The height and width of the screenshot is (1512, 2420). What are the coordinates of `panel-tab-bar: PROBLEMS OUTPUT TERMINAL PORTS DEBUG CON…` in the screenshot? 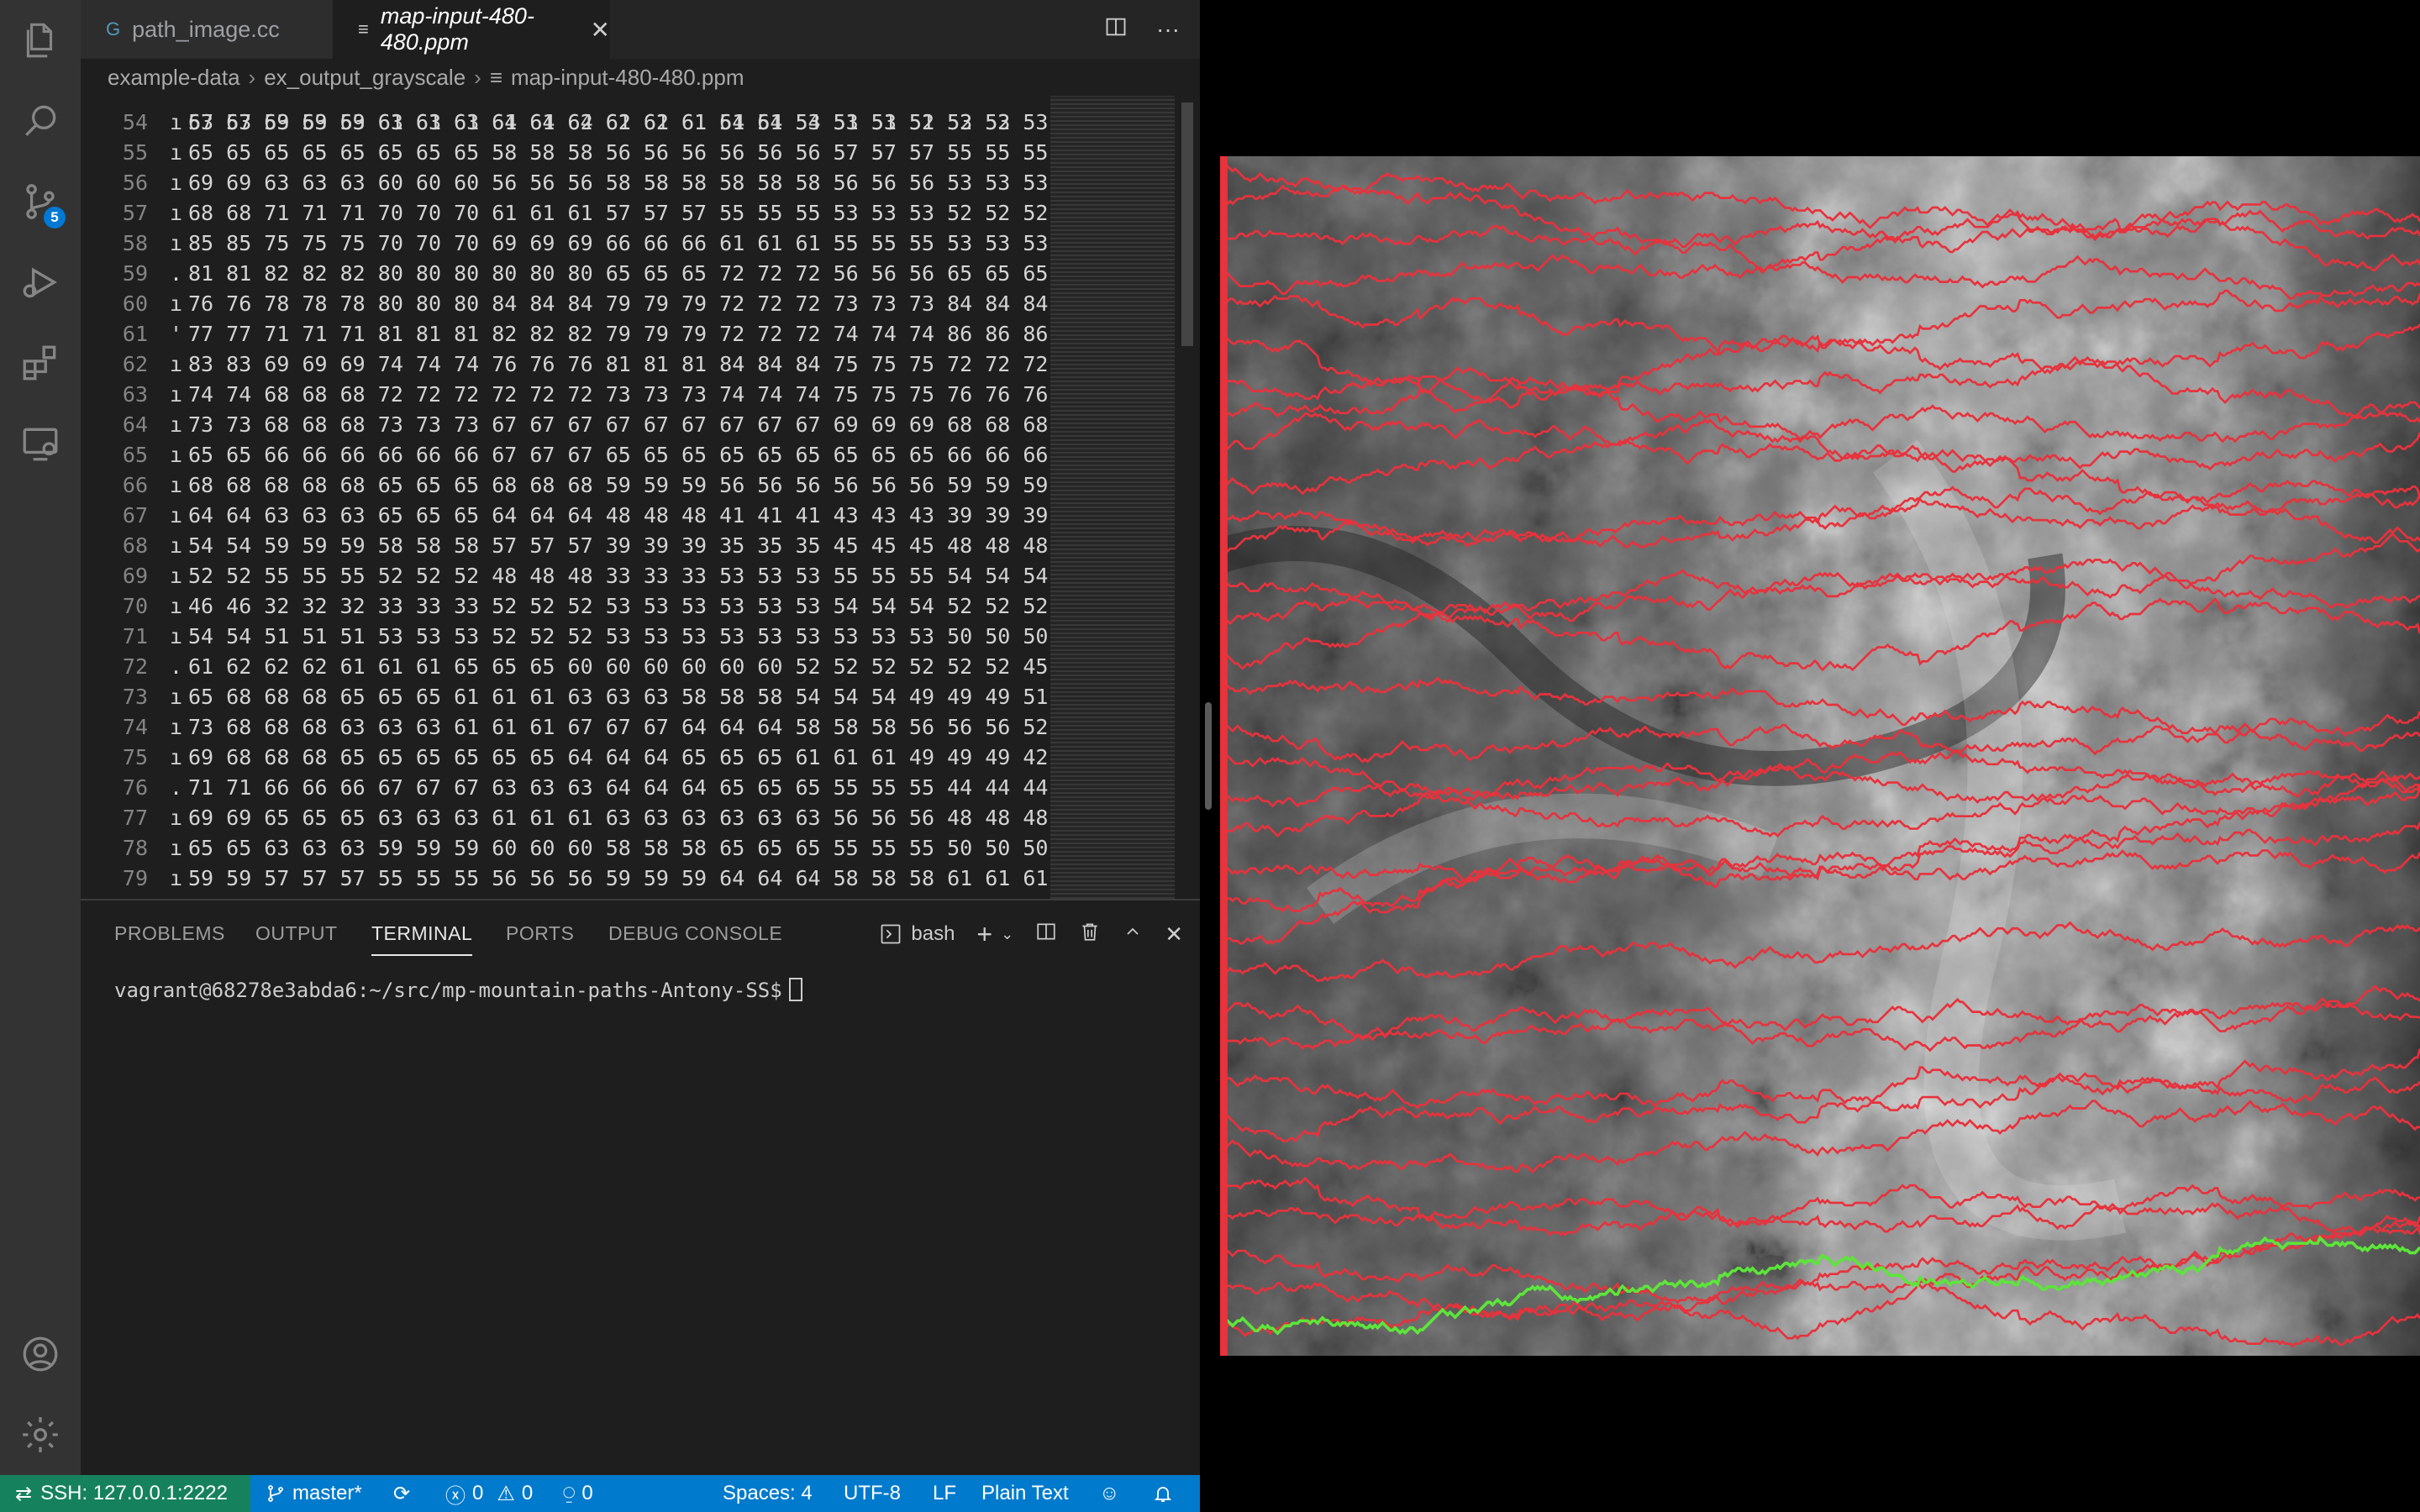 It's located at (641, 934).